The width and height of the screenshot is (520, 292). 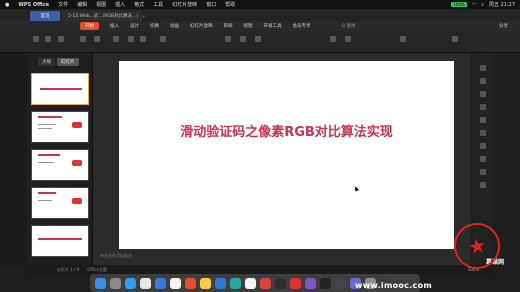 I want to click on ribbon-tab-animation: 动画, so click(x=174, y=26).